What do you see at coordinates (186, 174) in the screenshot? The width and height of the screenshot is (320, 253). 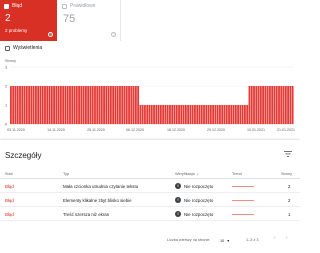 I see `column-weryfikacja: Weryfikacja ↓` at bounding box center [186, 174].